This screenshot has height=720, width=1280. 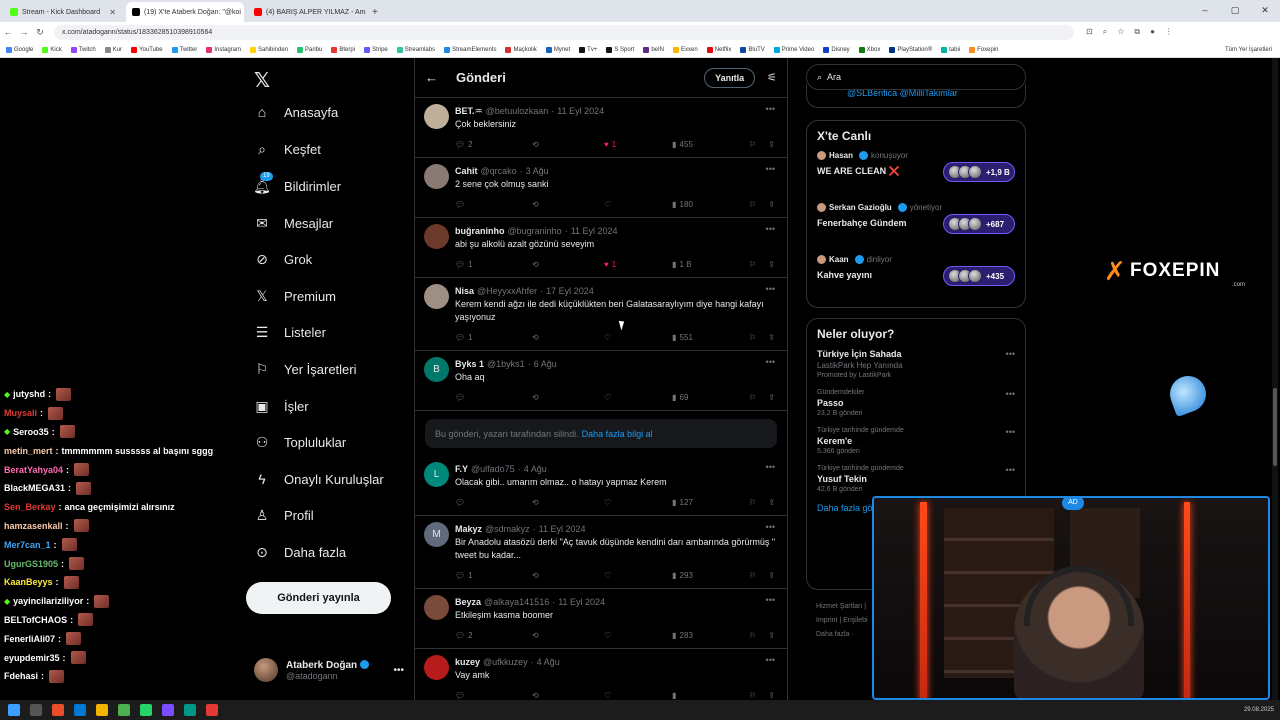 I want to click on reply-tweet: kuzey @ufkkuzey · 4 Ağu ••• Vay amk 💬︎ ⟲ ♡ ▮ ⚐ ⇪, so click(x=601, y=674).